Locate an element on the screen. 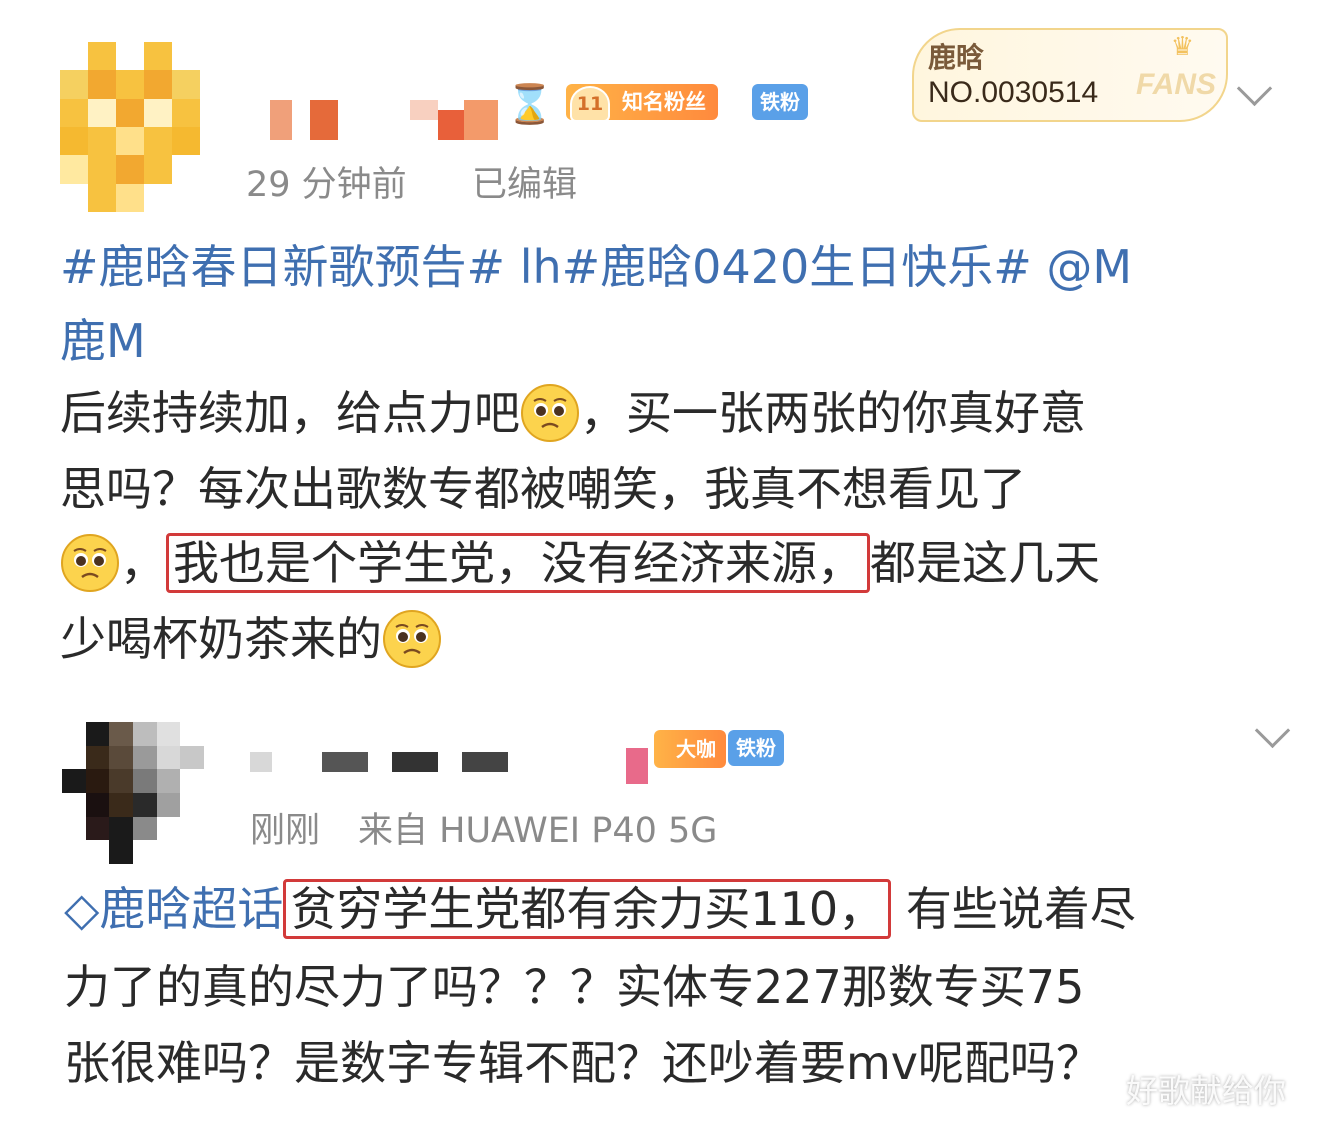 Image resolution: width=1336 pixels, height=1132 pixels. post-text-mention: 鹿M is located at coordinates (103, 341).